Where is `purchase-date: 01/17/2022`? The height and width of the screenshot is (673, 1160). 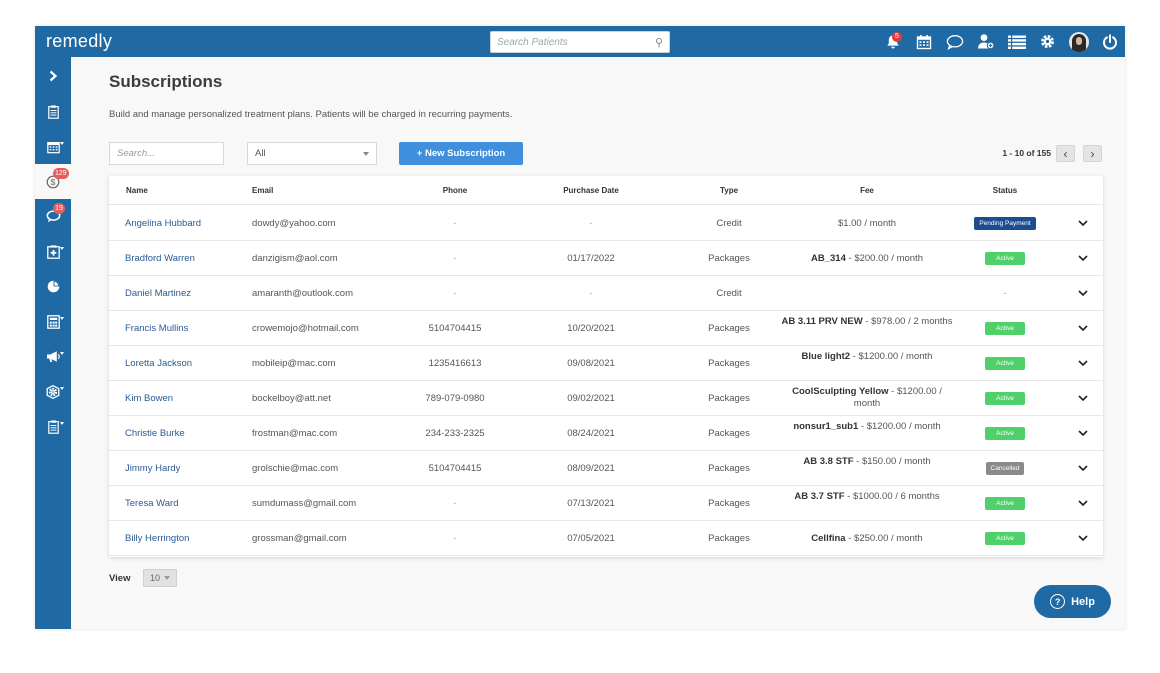 purchase-date: 01/17/2022 is located at coordinates (591, 258).